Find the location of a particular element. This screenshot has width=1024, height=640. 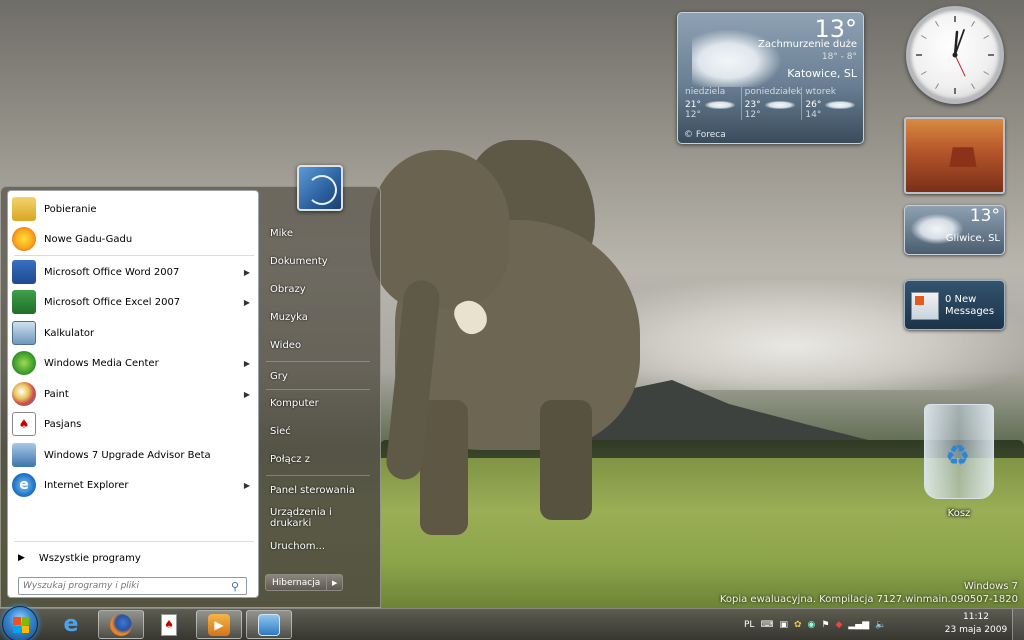

paint-icon is located at coordinates (24, 394).